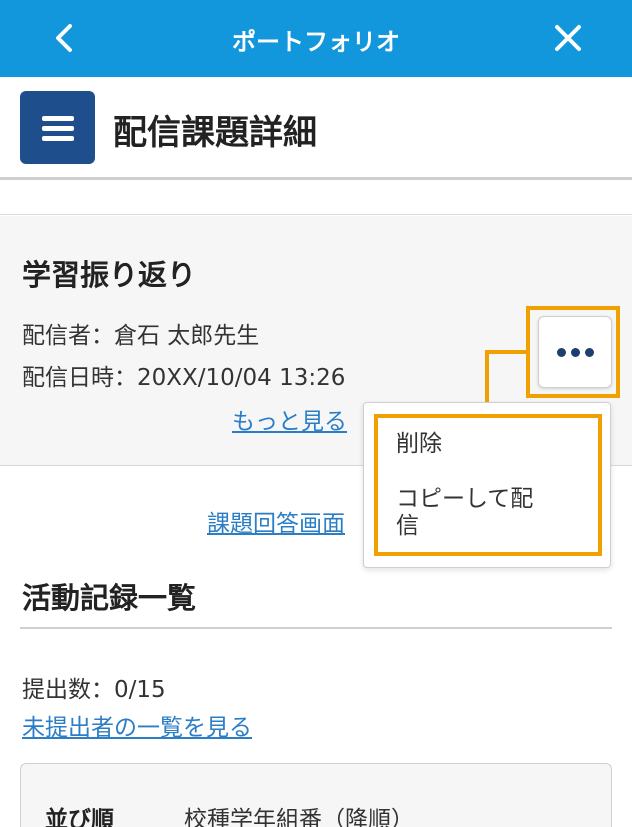 This screenshot has height=827, width=632. What do you see at coordinates (316, 795) in the screenshot?
I see `sort-panel: 並び順 校種学年組番（降順）` at bounding box center [316, 795].